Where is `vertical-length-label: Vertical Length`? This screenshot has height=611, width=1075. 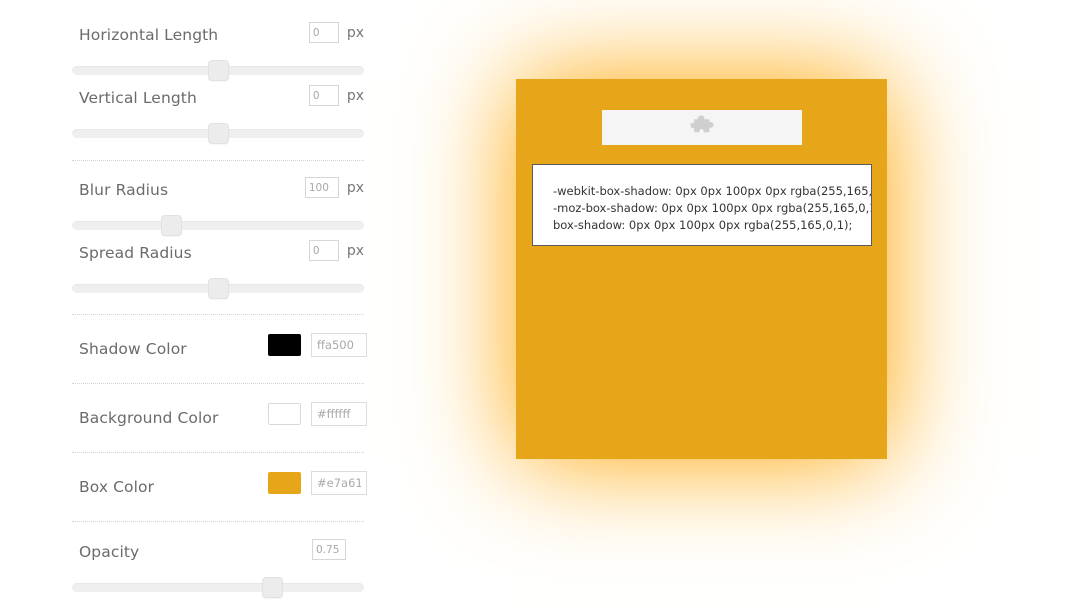
vertical-length-label: Vertical Length is located at coordinates (138, 98).